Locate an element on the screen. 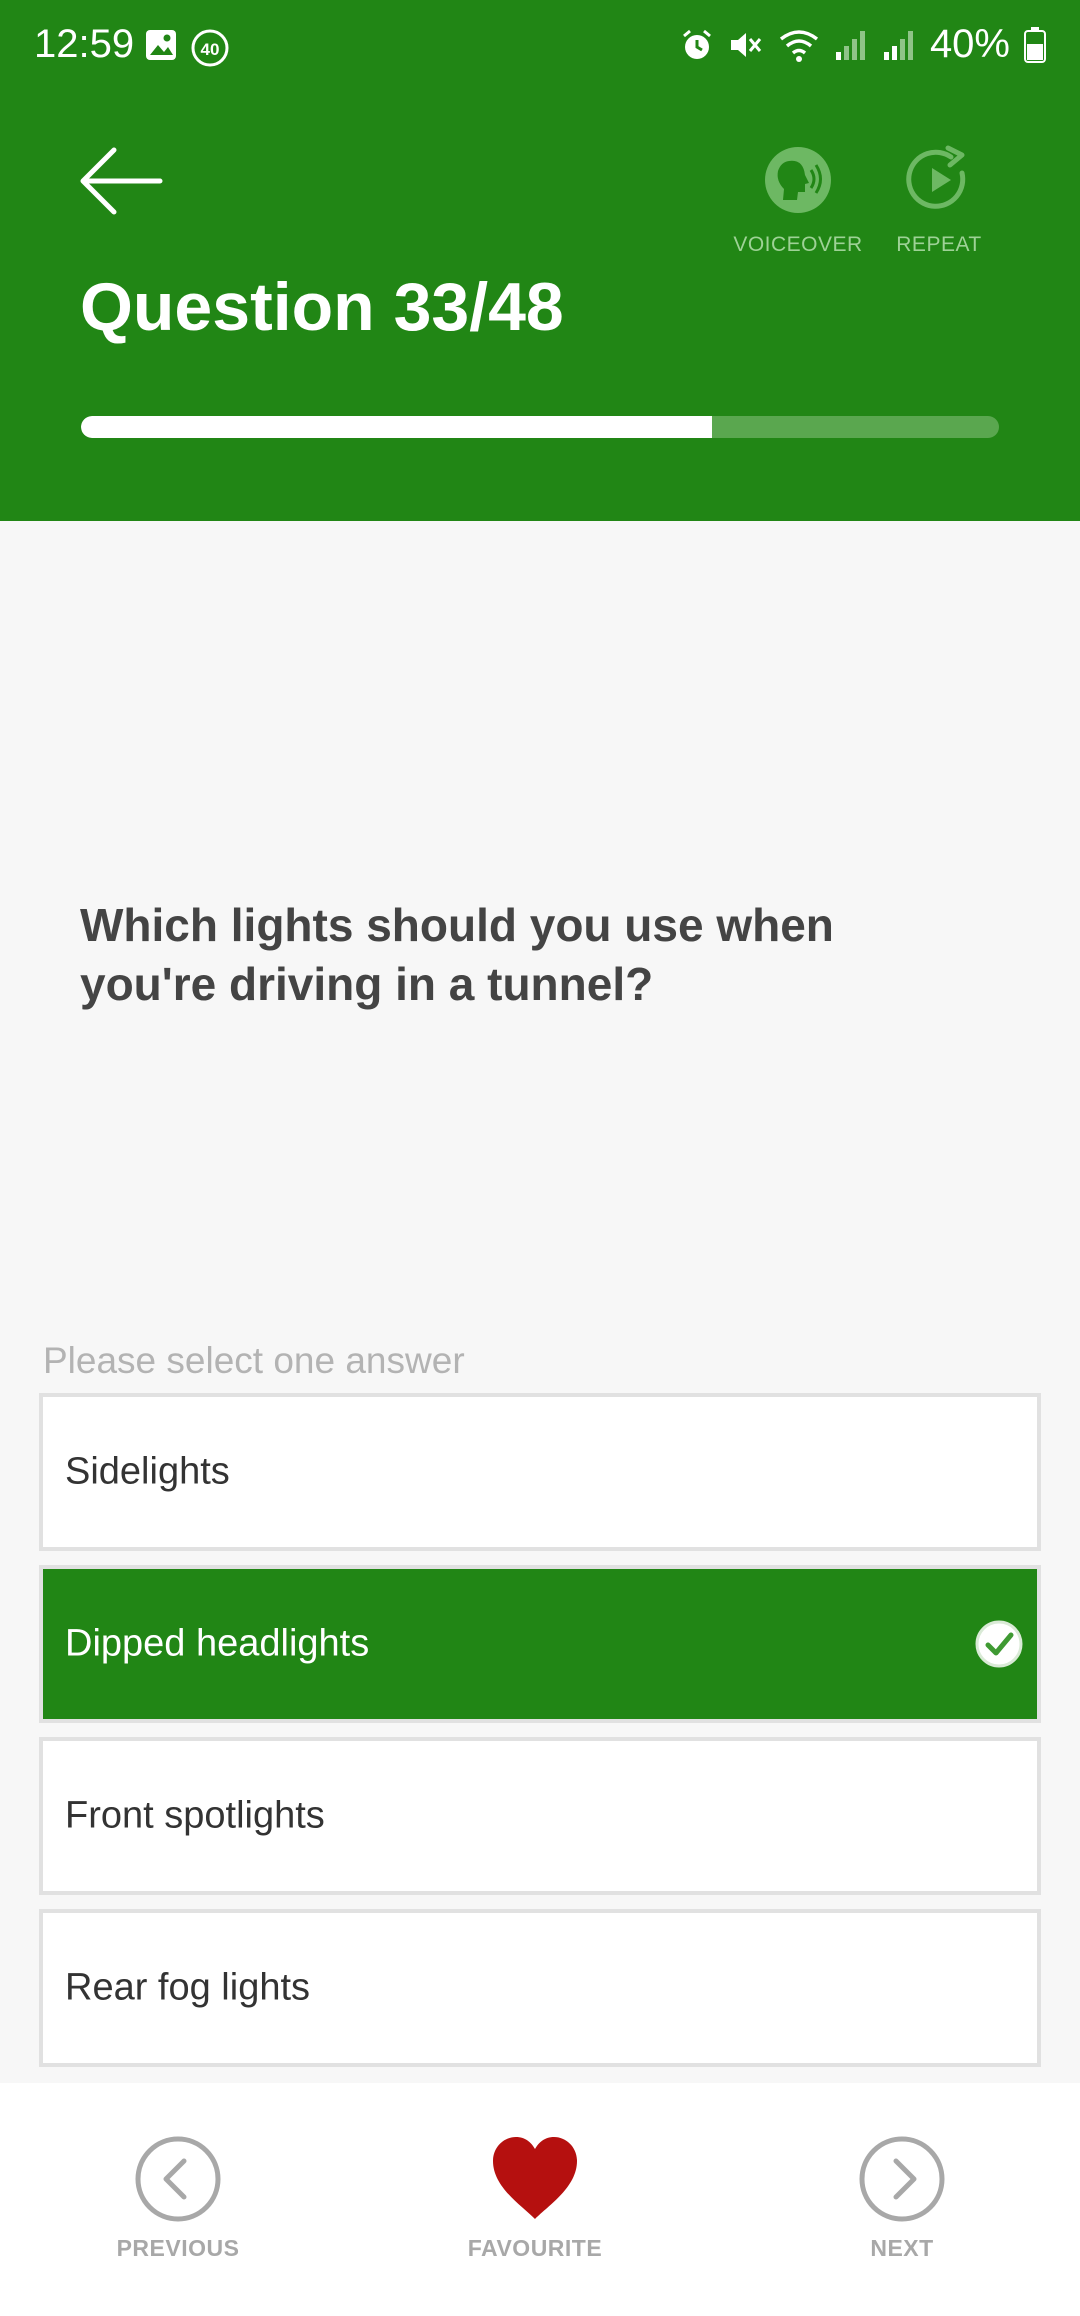 The height and width of the screenshot is (2316, 1080). voiceover-label: VOICEOVER is located at coordinates (798, 244).